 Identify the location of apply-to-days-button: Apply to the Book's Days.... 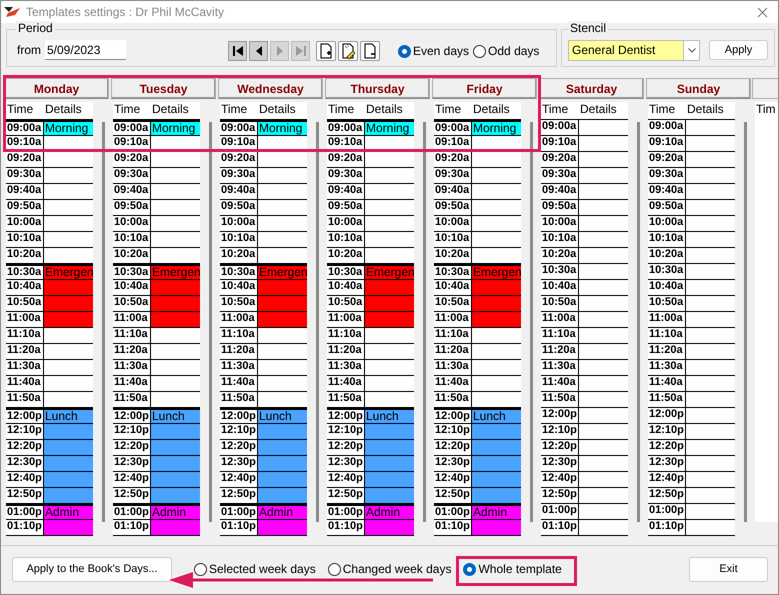
(92, 569).